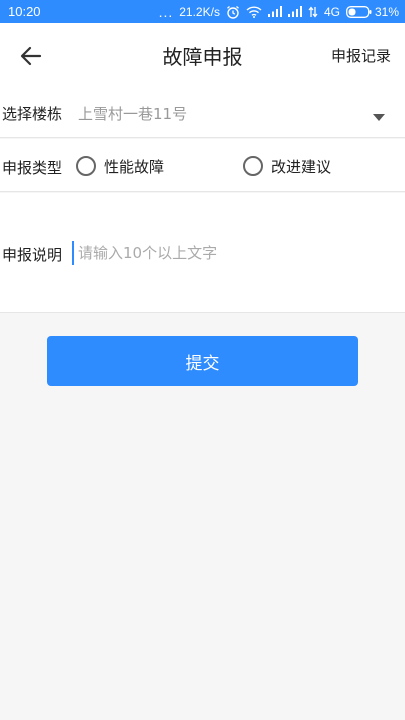 The width and height of the screenshot is (405, 720). Describe the element at coordinates (24, 11) in the screenshot. I see `status-time: 10:20` at that location.